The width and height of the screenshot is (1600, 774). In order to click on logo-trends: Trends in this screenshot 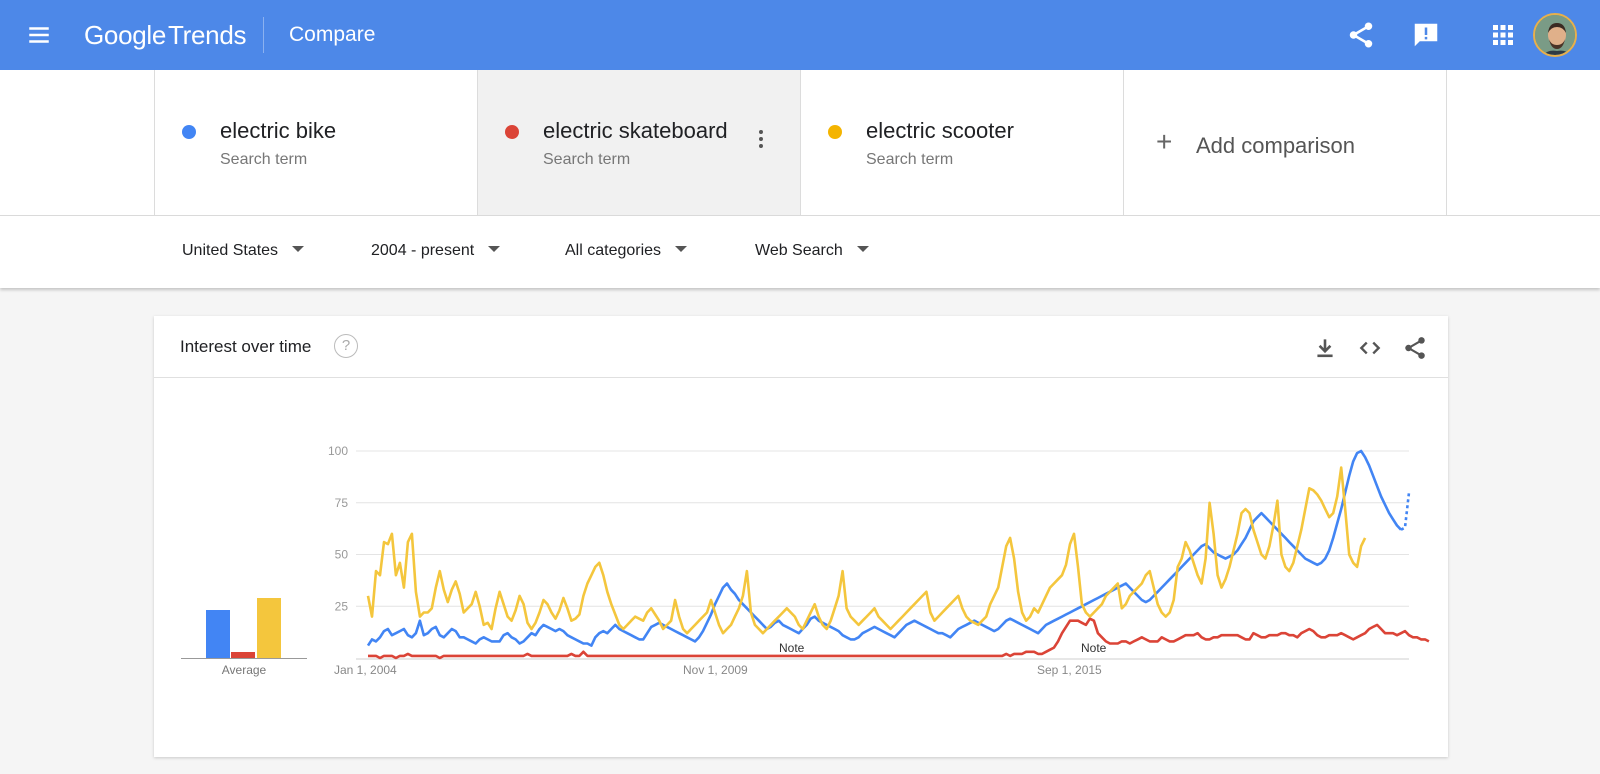, I will do `click(207, 35)`.